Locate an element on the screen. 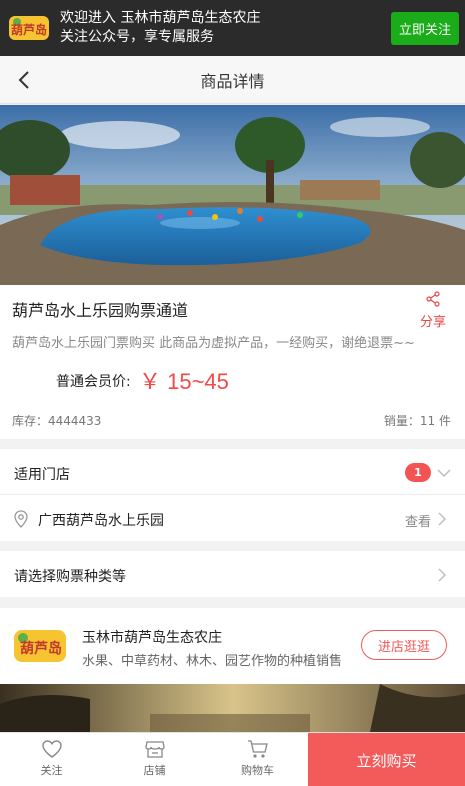  applicable-stores-section: 适用门店 1 广西葫芦岛水上乐园 查看 is located at coordinates (232, 495).